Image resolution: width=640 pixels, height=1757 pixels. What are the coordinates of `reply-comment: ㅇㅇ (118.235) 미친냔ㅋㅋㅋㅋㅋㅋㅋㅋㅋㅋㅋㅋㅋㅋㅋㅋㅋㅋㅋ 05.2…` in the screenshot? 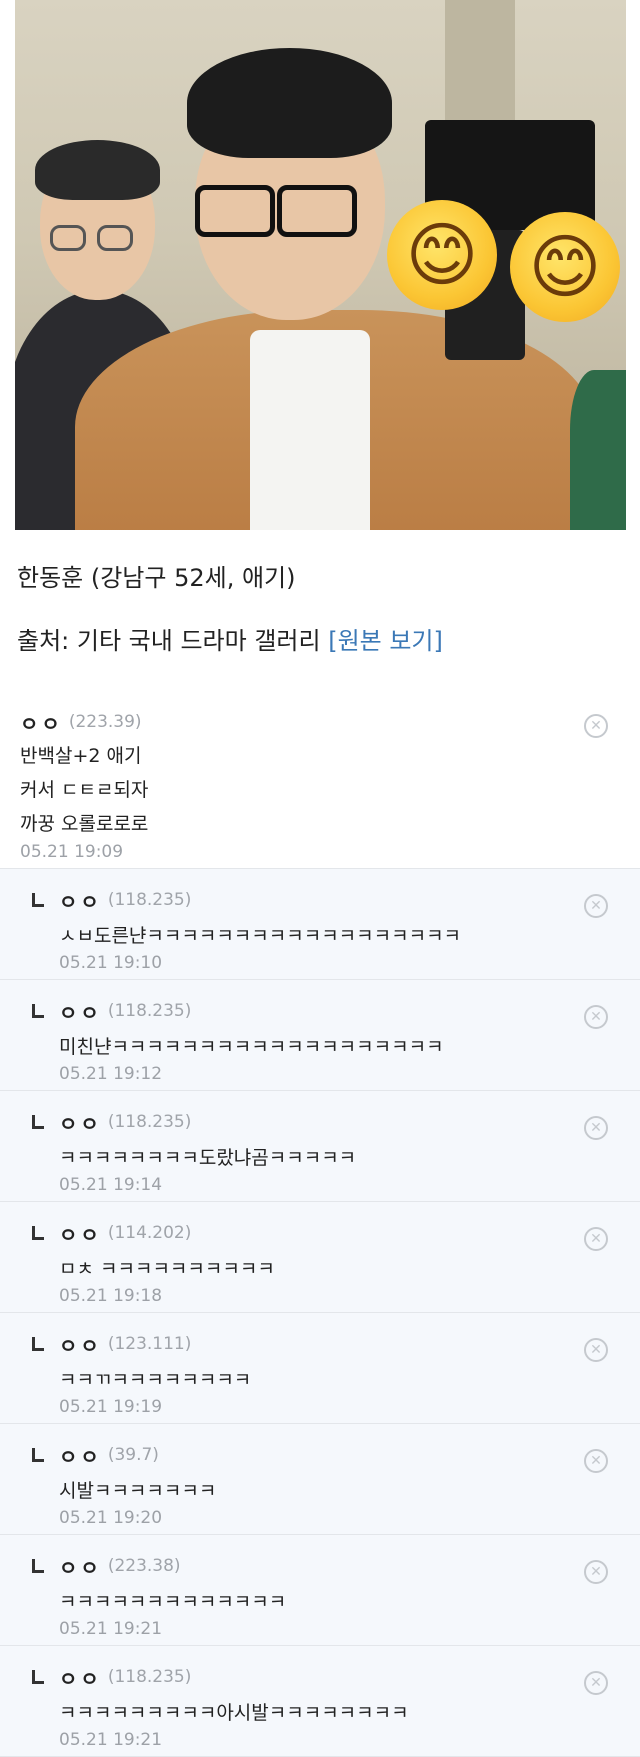 It's located at (320, 1035).